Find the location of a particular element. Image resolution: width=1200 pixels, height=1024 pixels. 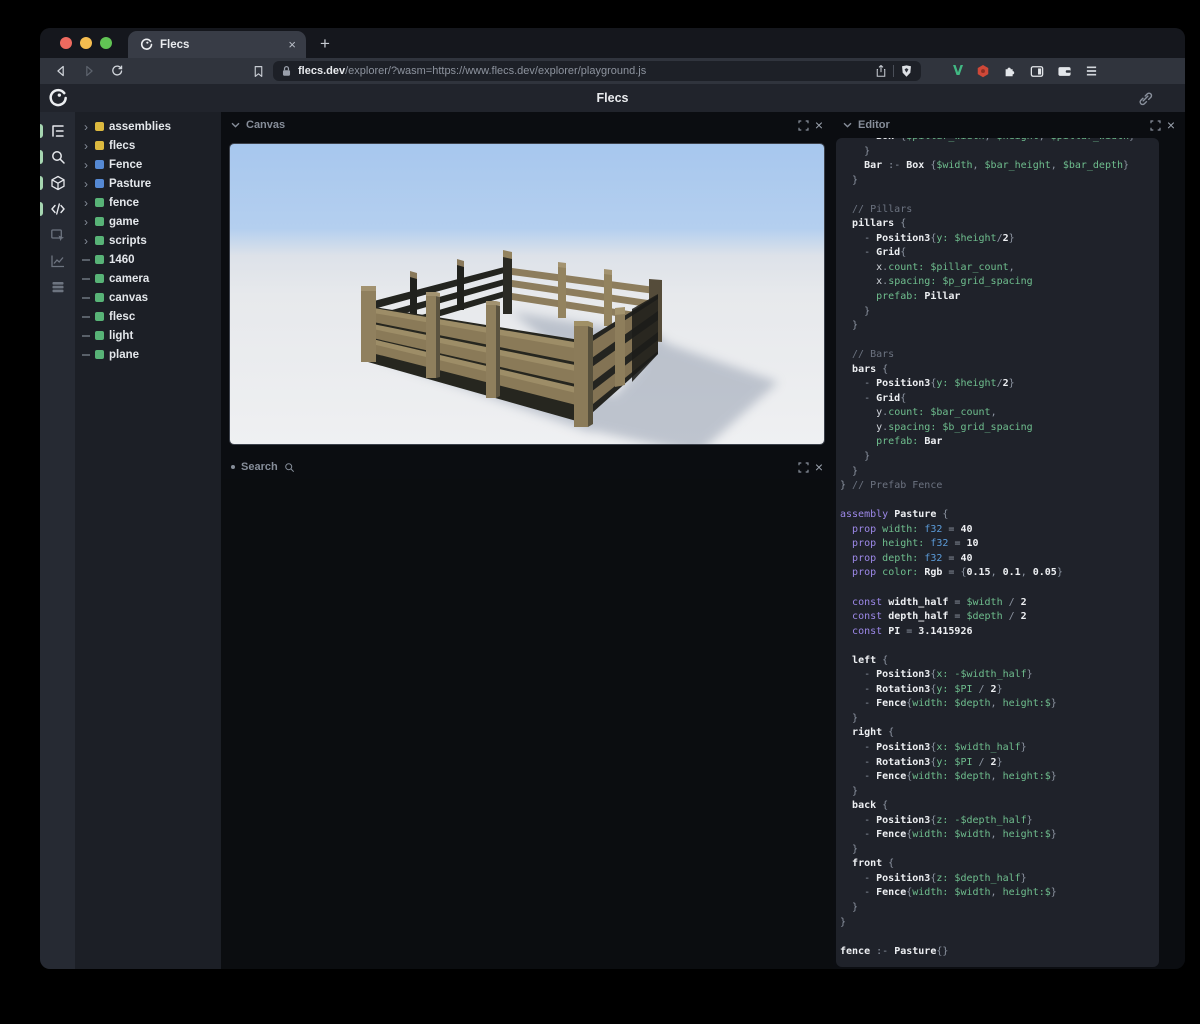

code-line: pillars { is located at coordinates (879, 224).